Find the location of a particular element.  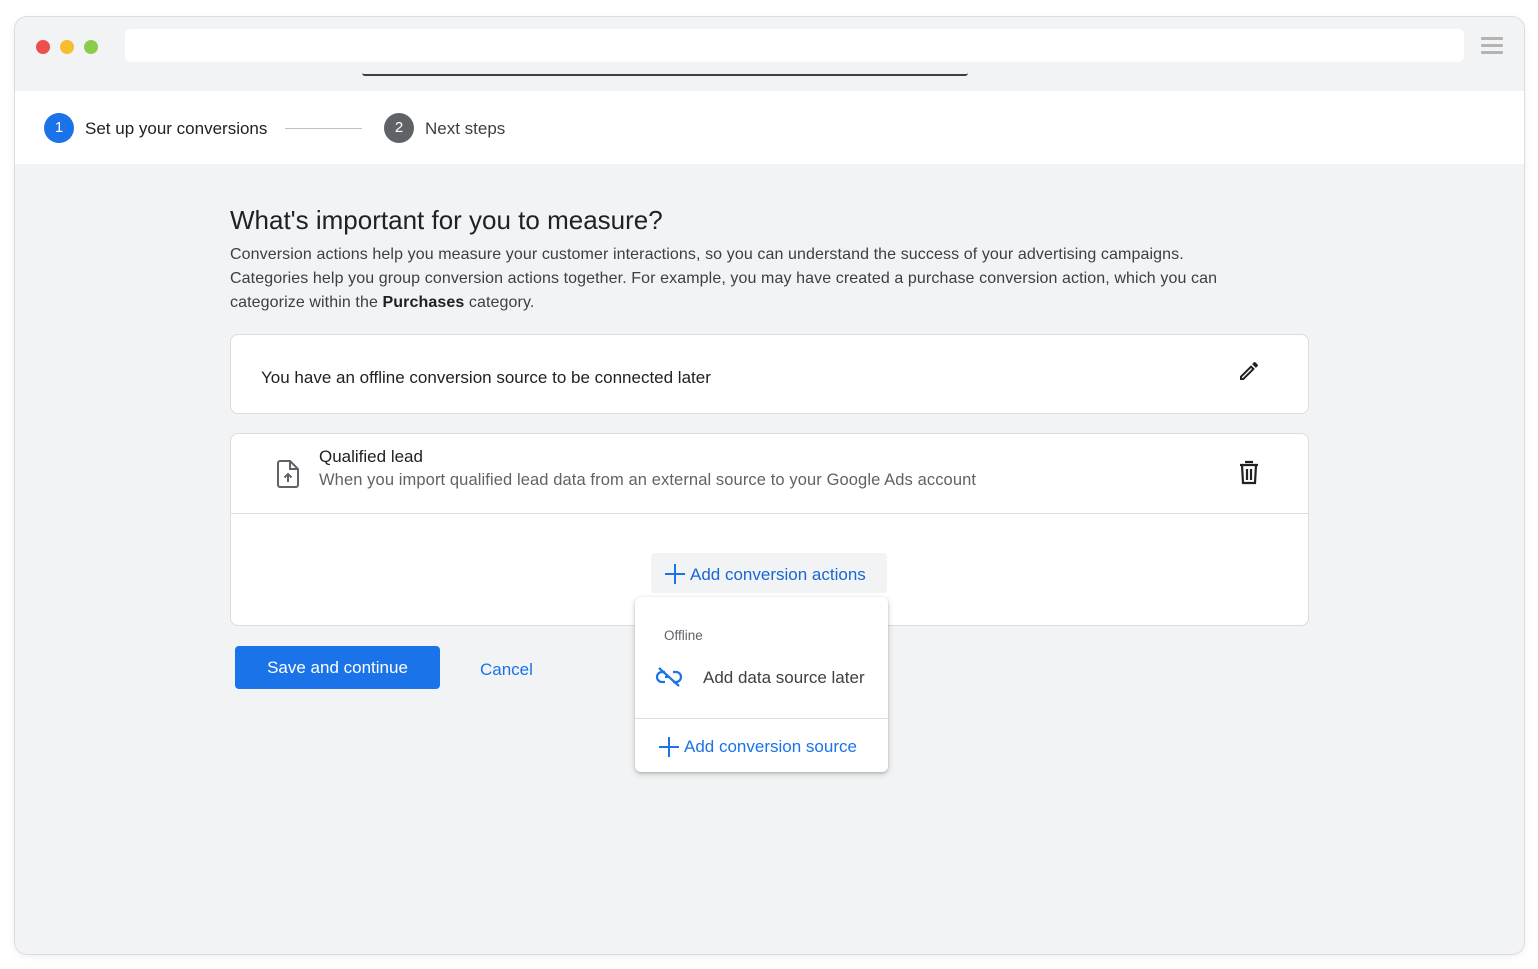

page-title: What's important for you to measure? is located at coordinates (446, 220).